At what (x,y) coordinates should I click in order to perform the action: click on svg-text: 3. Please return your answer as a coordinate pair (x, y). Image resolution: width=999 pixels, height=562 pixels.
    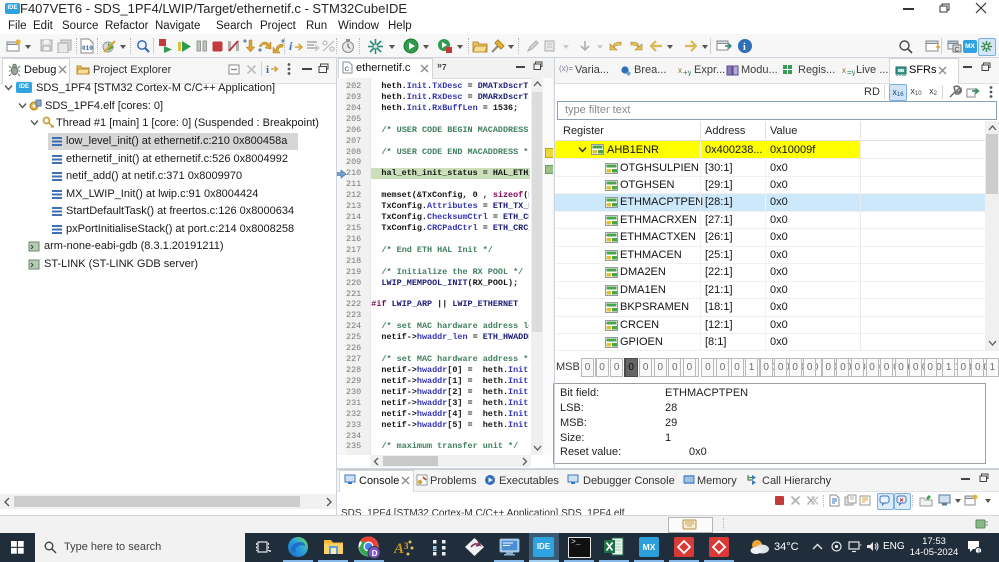
    Looking at the image, I should click on (406, 546).